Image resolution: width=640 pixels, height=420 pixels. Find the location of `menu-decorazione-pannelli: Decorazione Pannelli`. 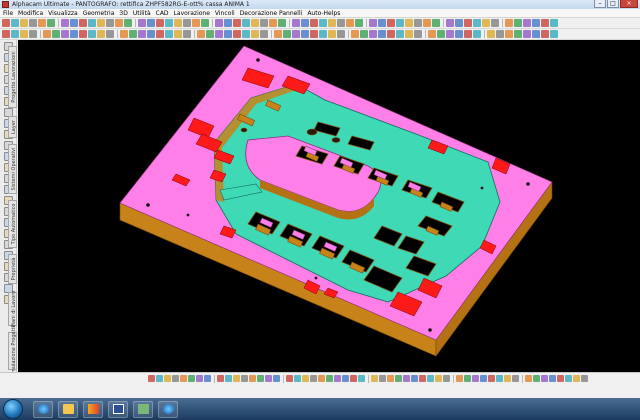

menu-decorazione-pannelli: Decorazione Pannelli is located at coordinates (271, 13).